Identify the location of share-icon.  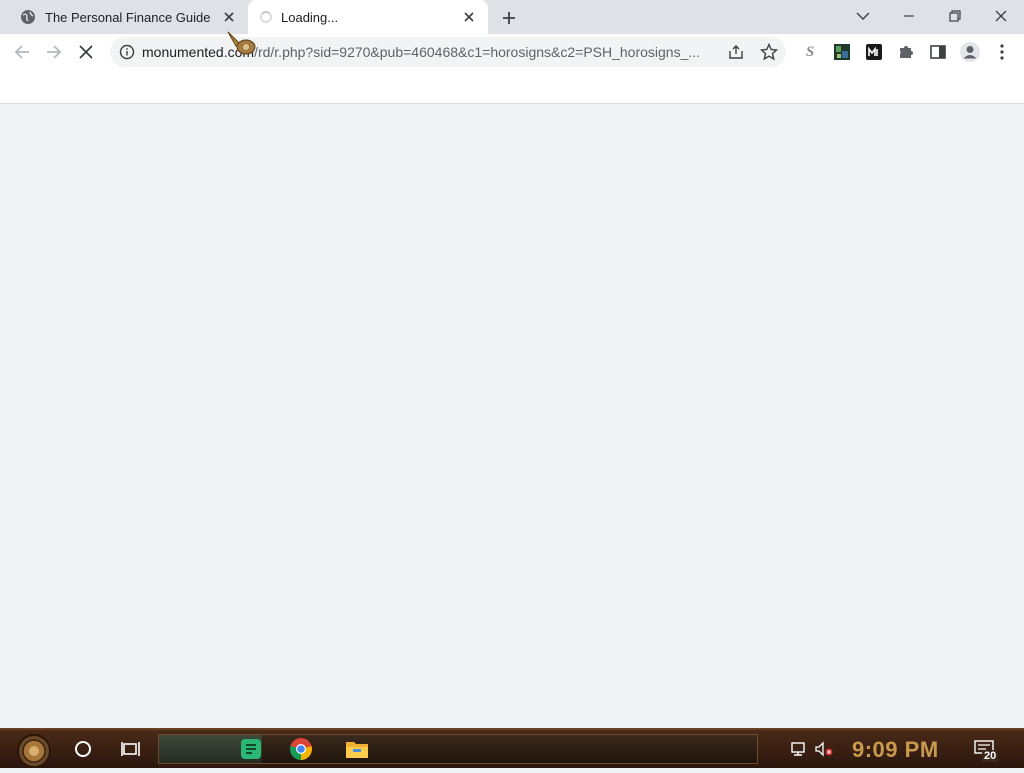
(736, 52).